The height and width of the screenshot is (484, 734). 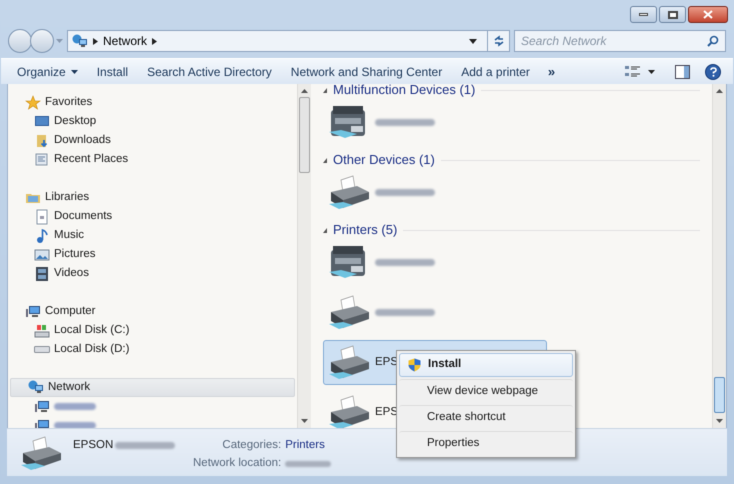 What do you see at coordinates (237, 464) in the screenshot?
I see `field-label: Network location:` at bounding box center [237, 464].